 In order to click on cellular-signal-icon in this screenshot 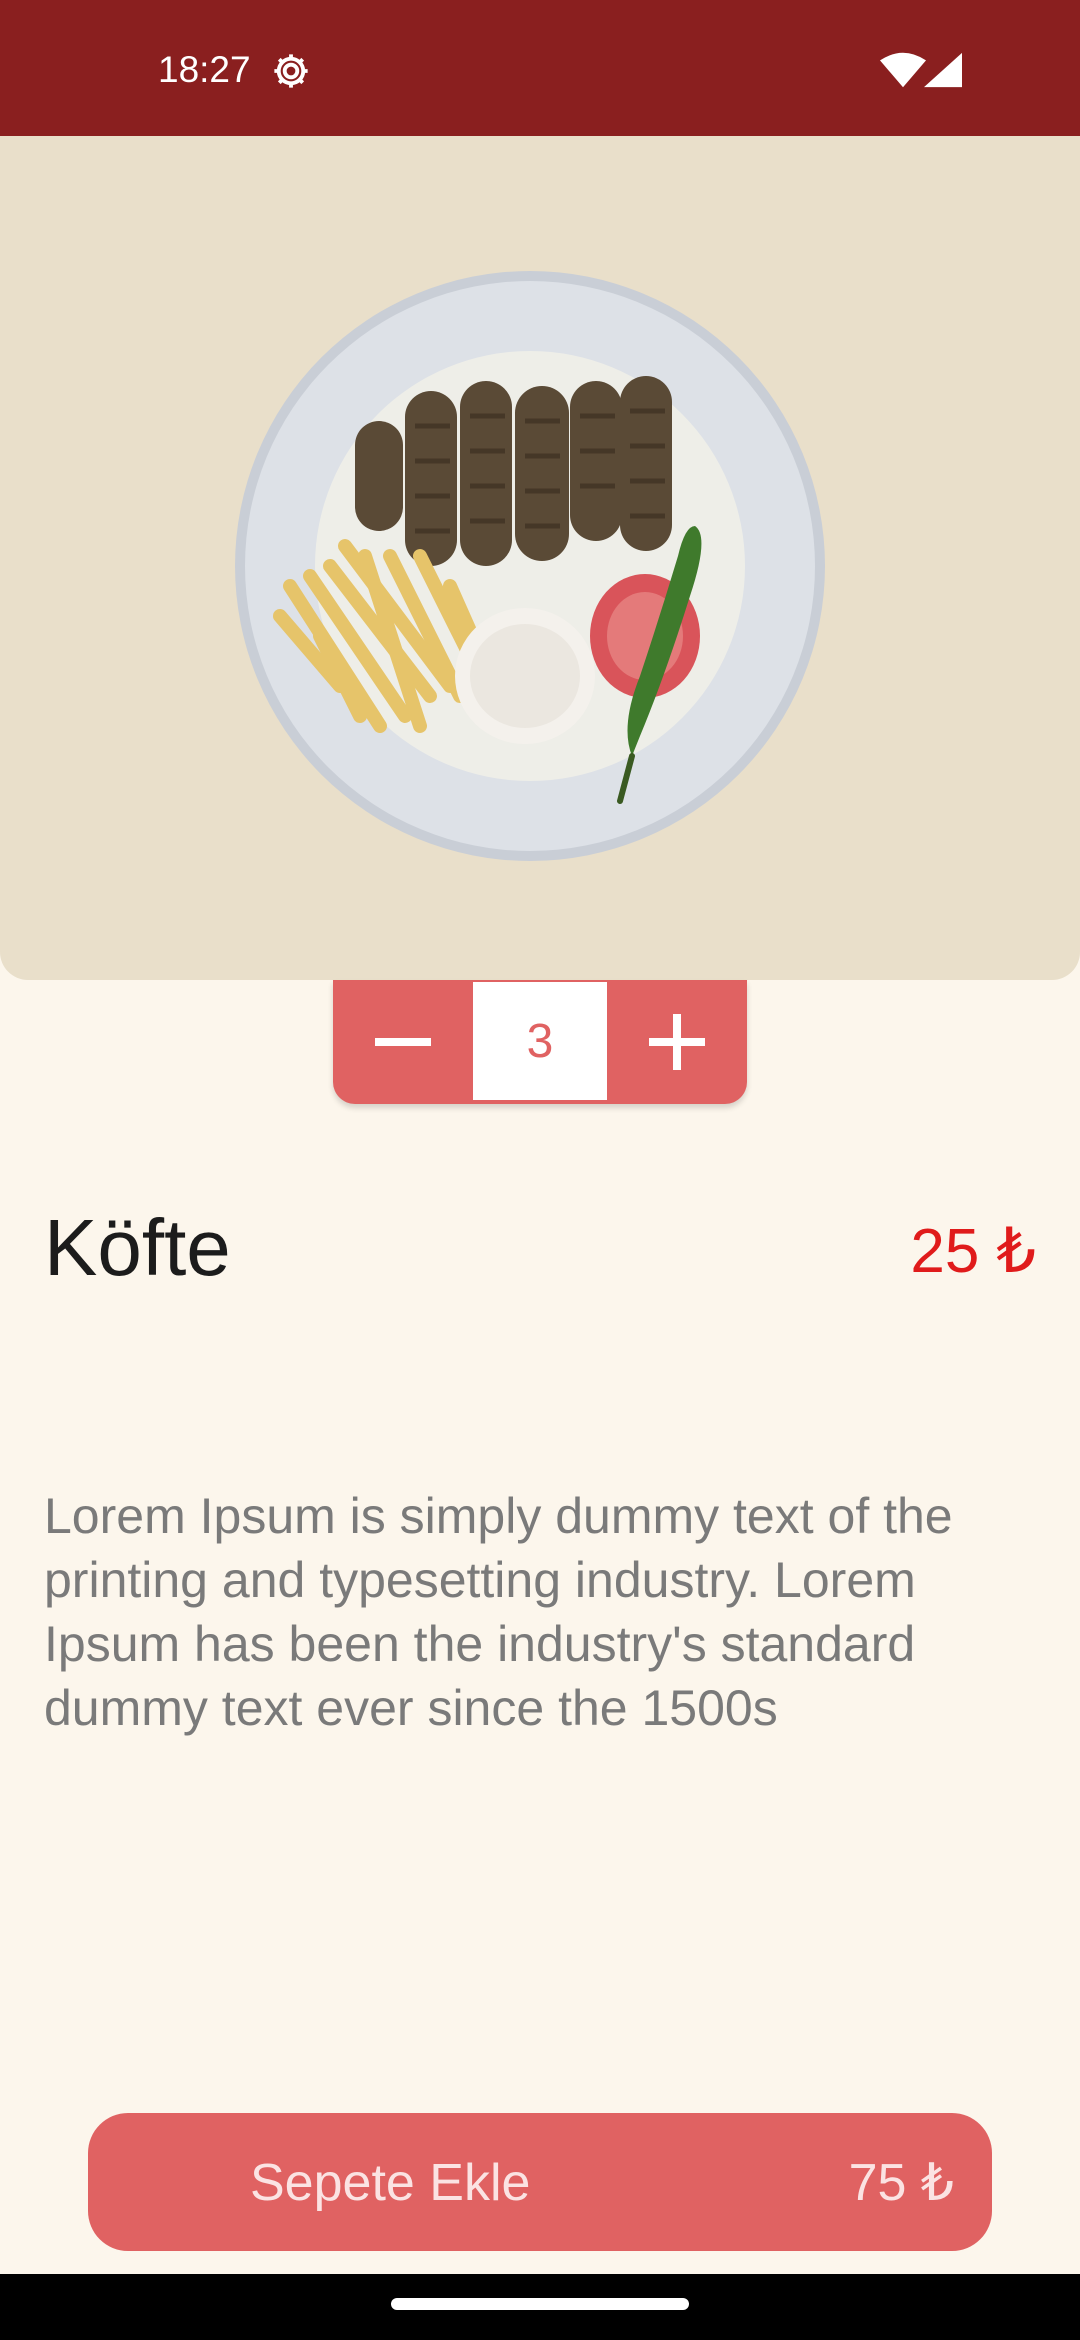, I will do `click(943, 70)`.